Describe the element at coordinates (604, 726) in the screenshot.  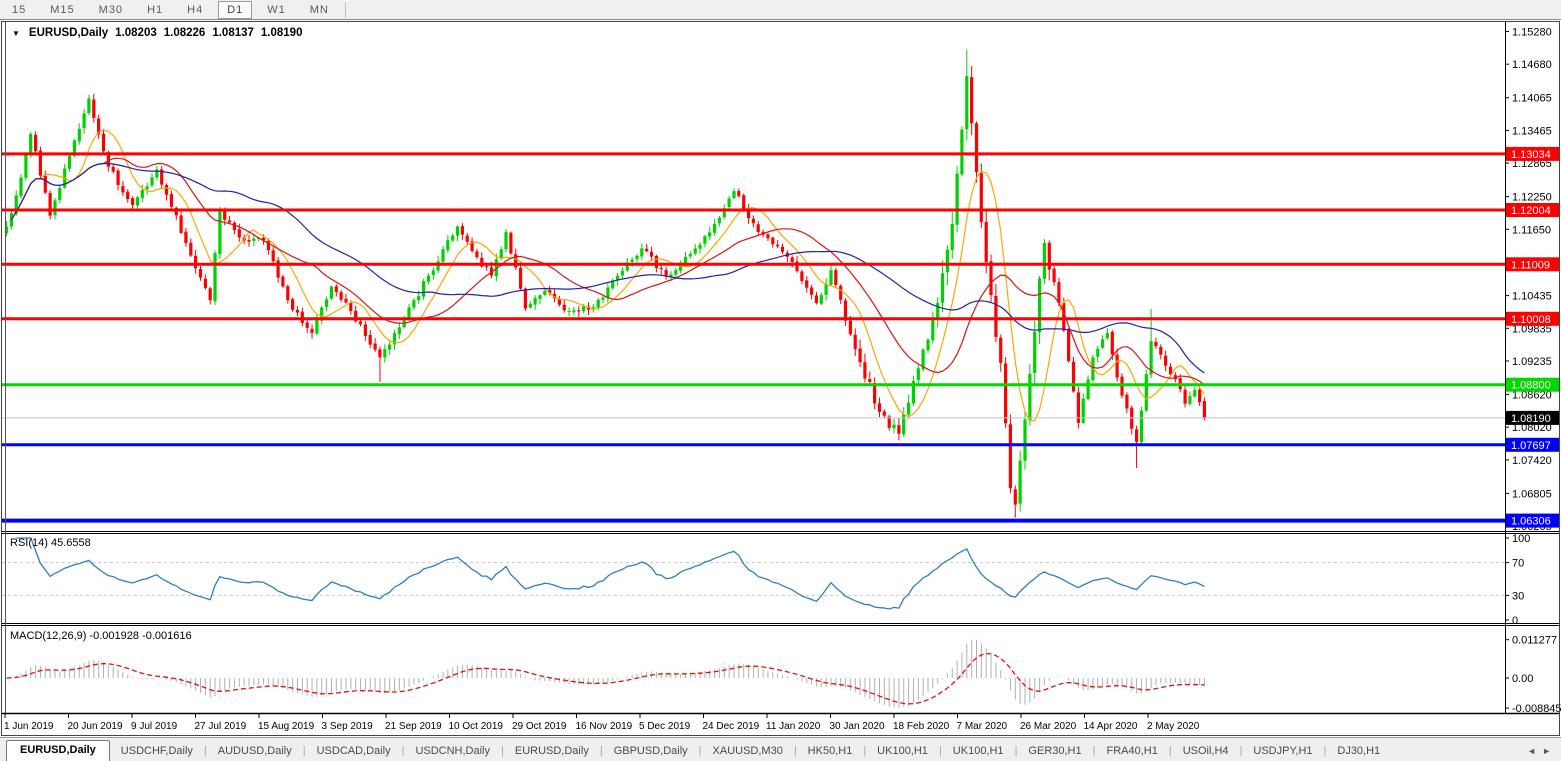
I see `date-tick-label: 16 Nov 2019` at that location.